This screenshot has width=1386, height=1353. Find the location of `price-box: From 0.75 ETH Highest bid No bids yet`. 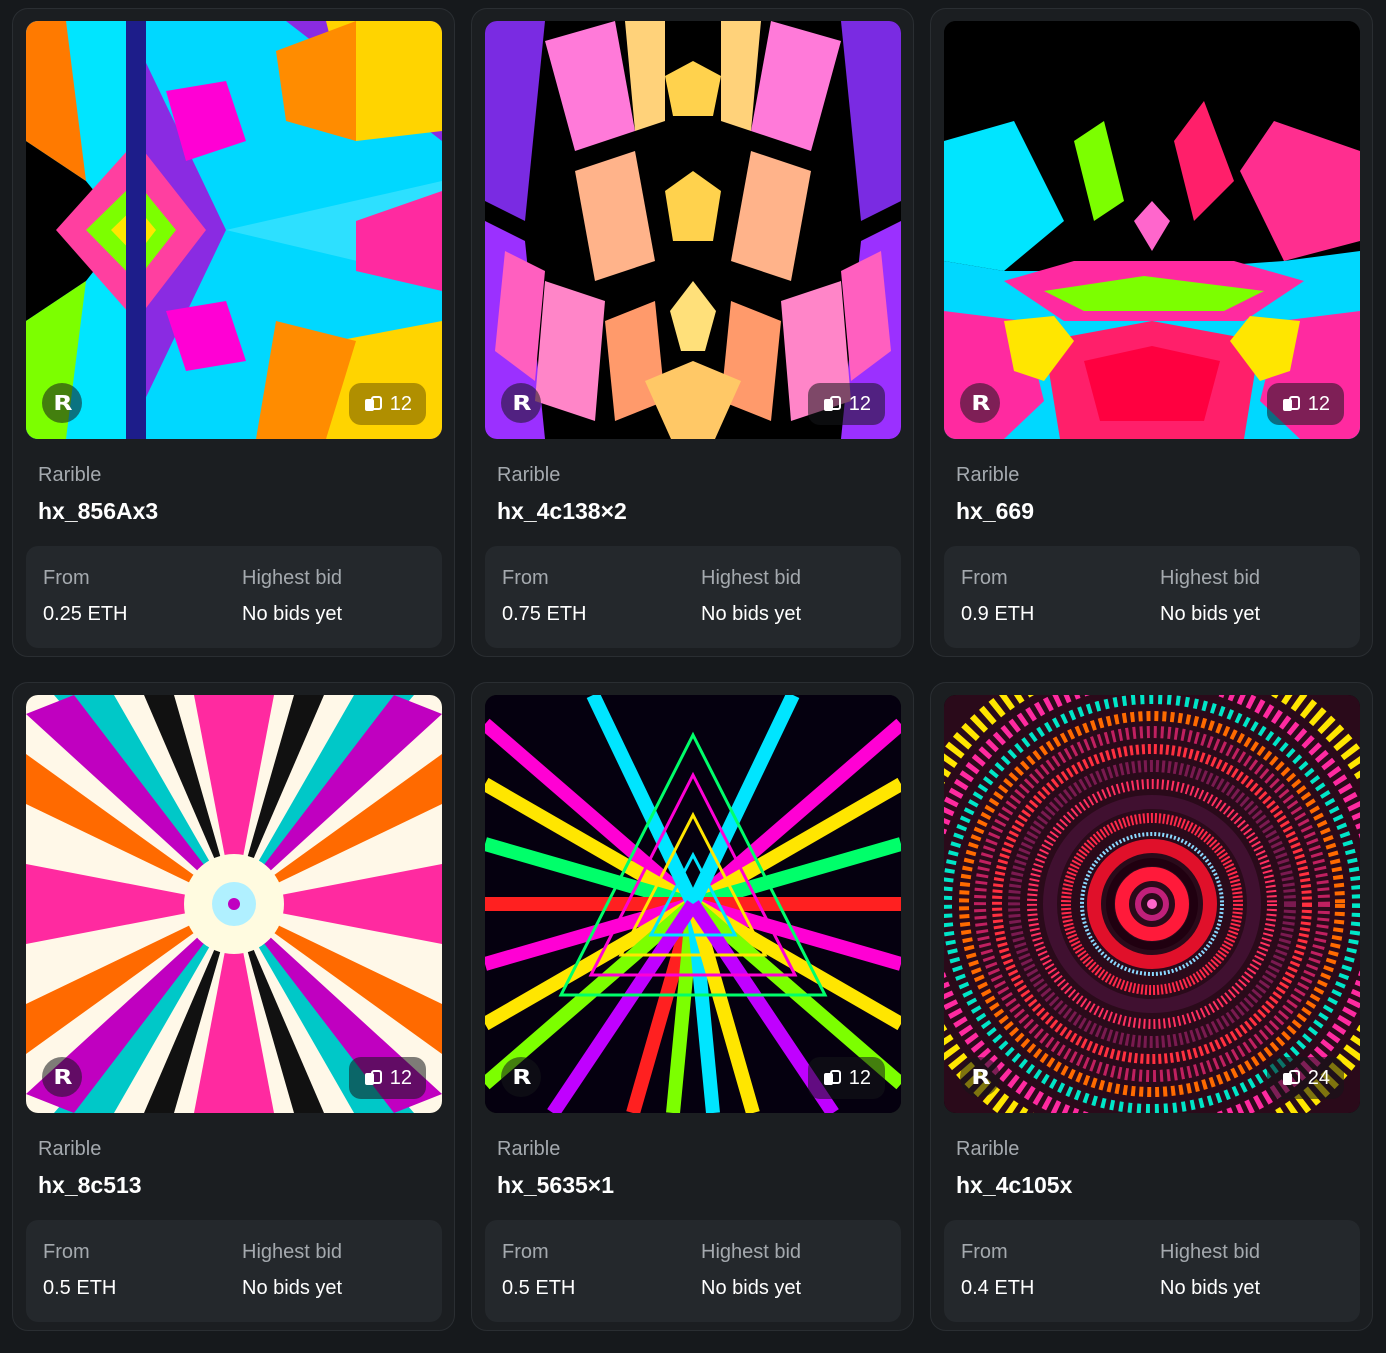

price-box: From 0.75 ETH Highest bid No bids yet is located at coordinates (693, 597).